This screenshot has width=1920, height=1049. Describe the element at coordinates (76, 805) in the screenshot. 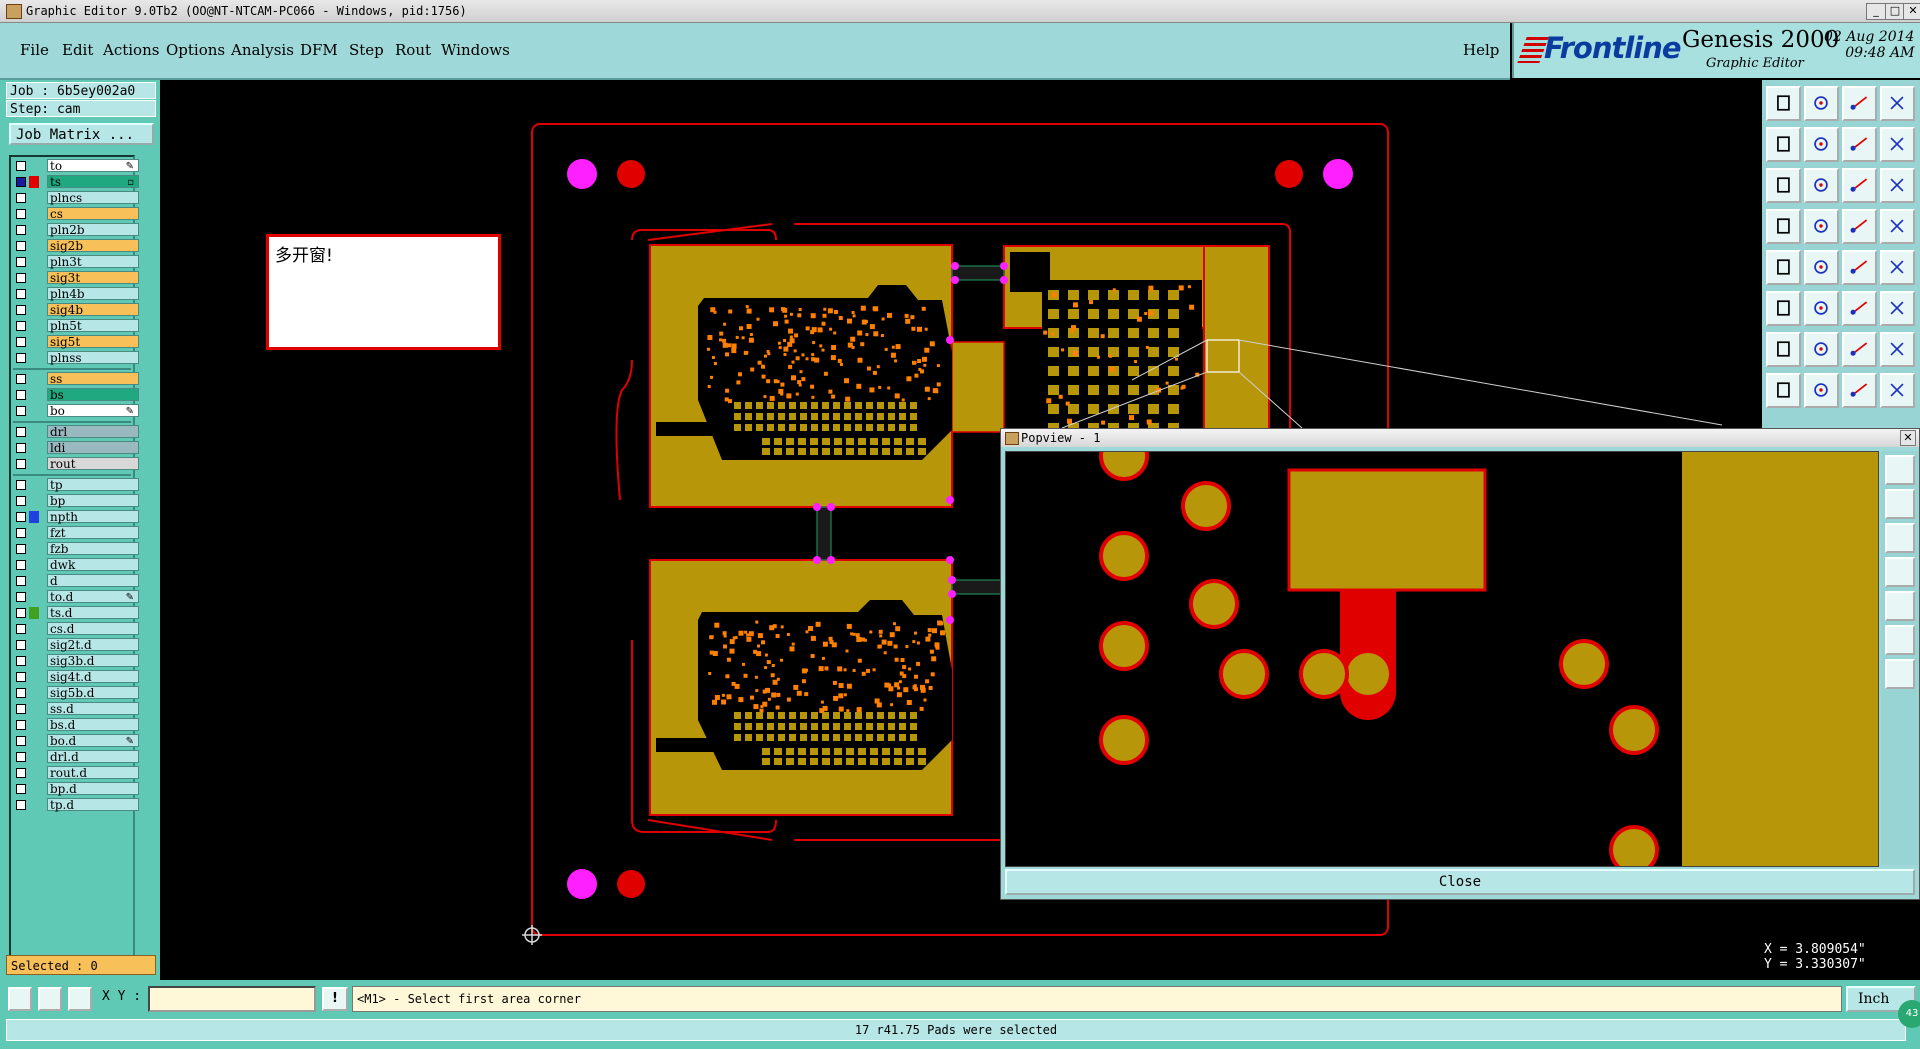

I see `layer-row: tp.d` at that location.